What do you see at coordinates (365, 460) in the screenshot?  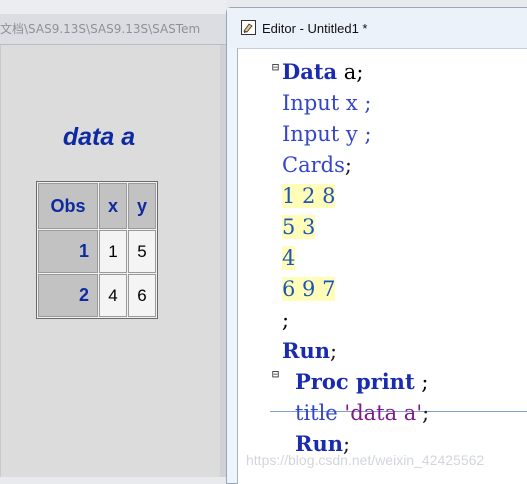 I see `watermark: https://blog.csdn.net/weixin_42425562` at bounding box center [365, 460].